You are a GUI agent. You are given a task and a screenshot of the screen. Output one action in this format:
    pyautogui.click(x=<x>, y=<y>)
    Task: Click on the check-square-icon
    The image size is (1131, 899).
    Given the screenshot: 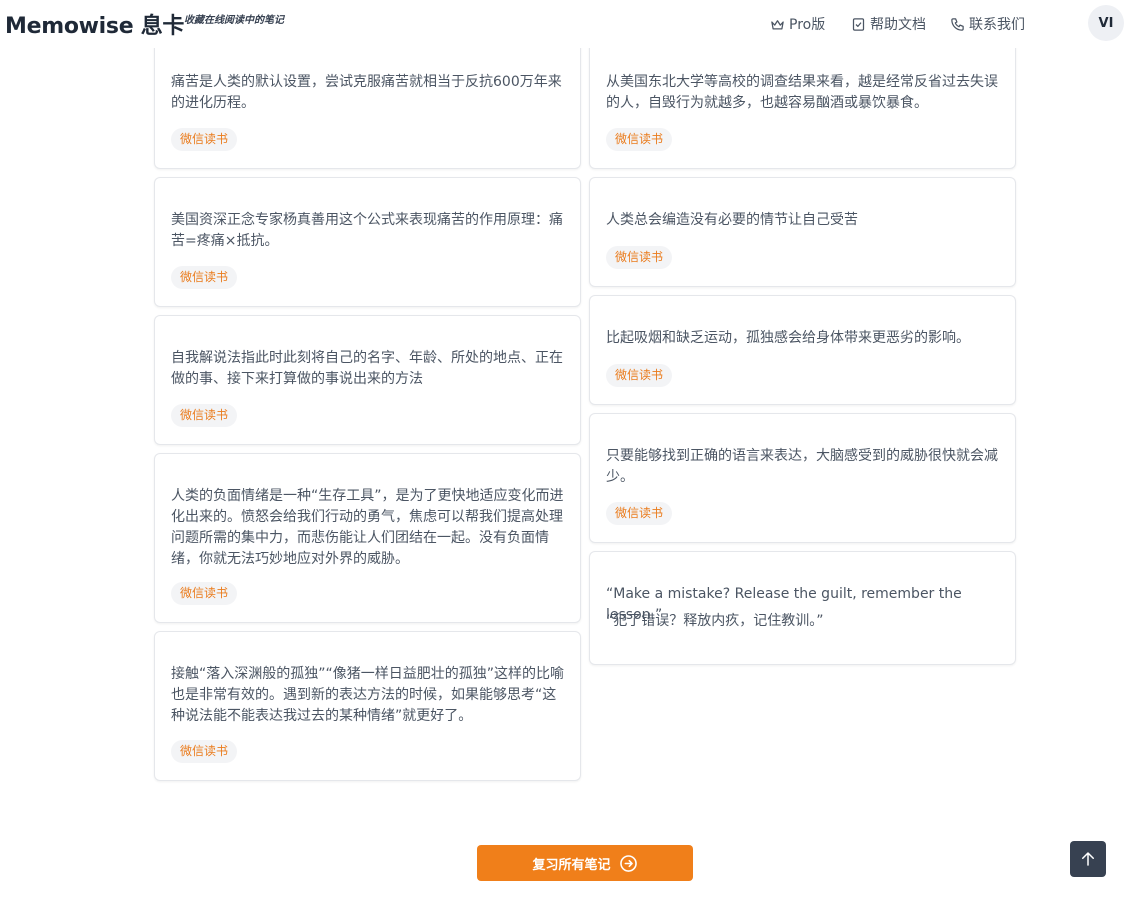 What is the action you would take?
    pyautogui.click(x=858, y=24)
    